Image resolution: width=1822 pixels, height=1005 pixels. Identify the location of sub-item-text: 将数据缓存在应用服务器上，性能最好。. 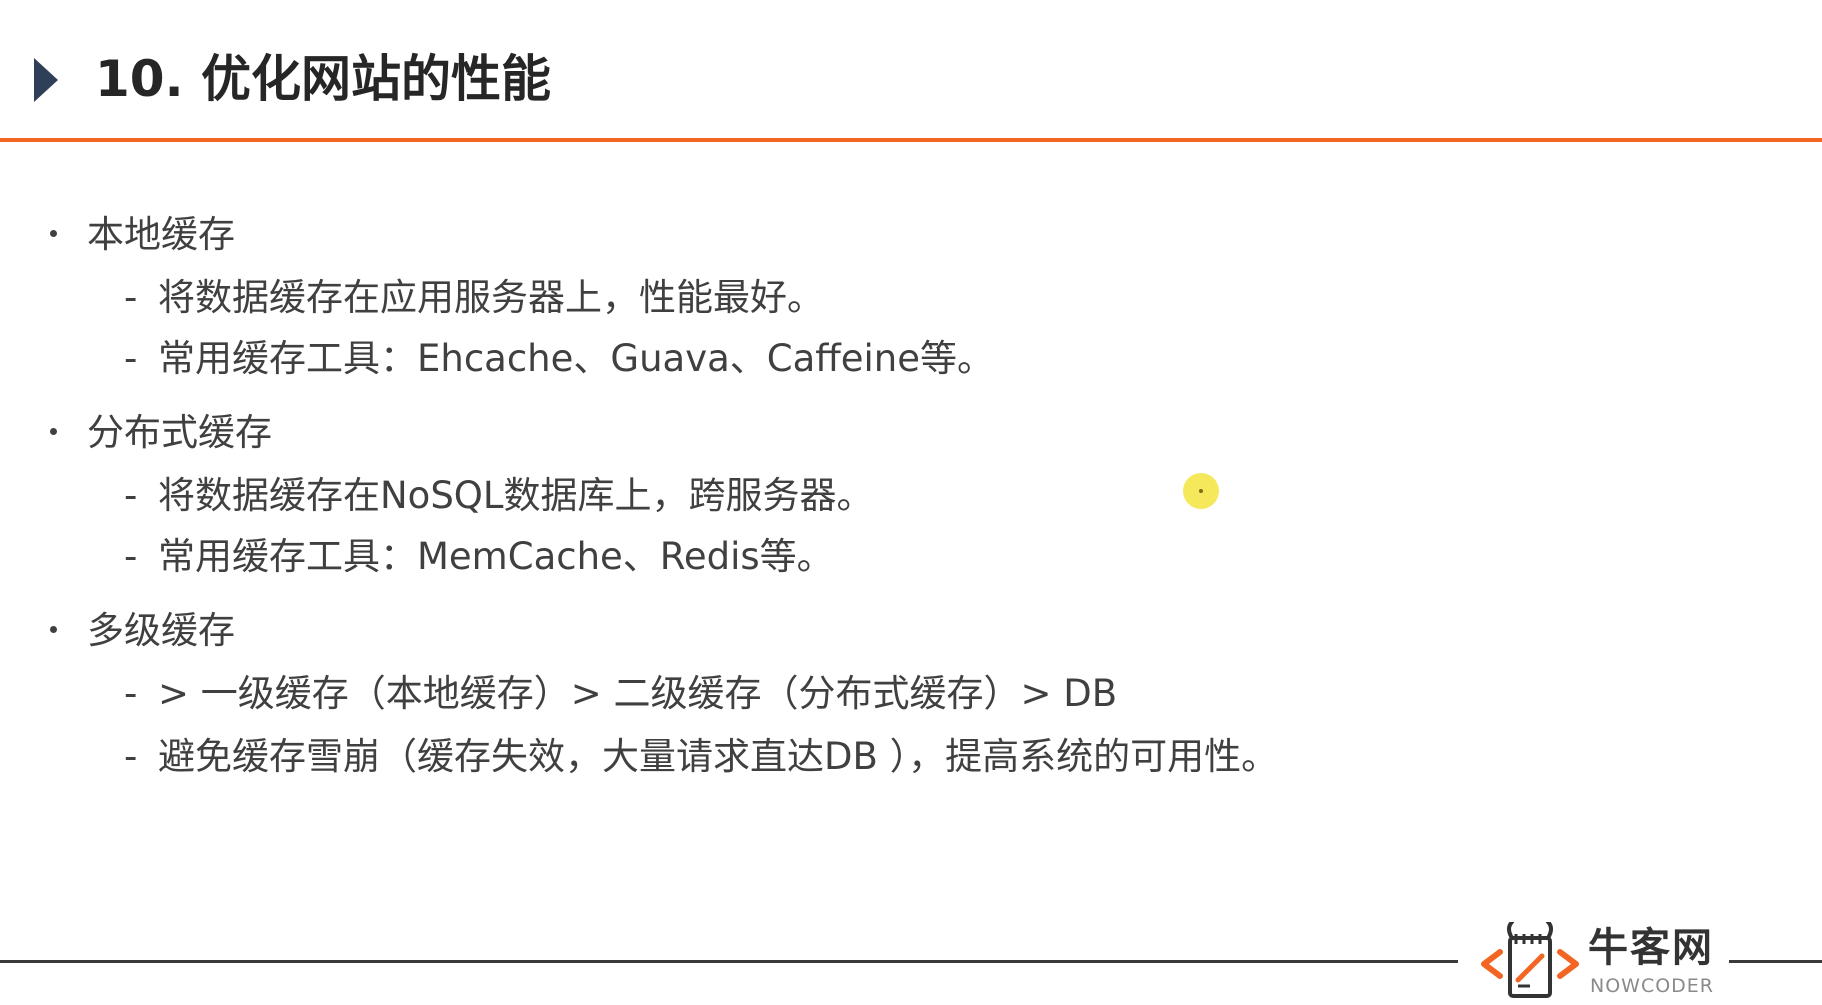
(491, 297).